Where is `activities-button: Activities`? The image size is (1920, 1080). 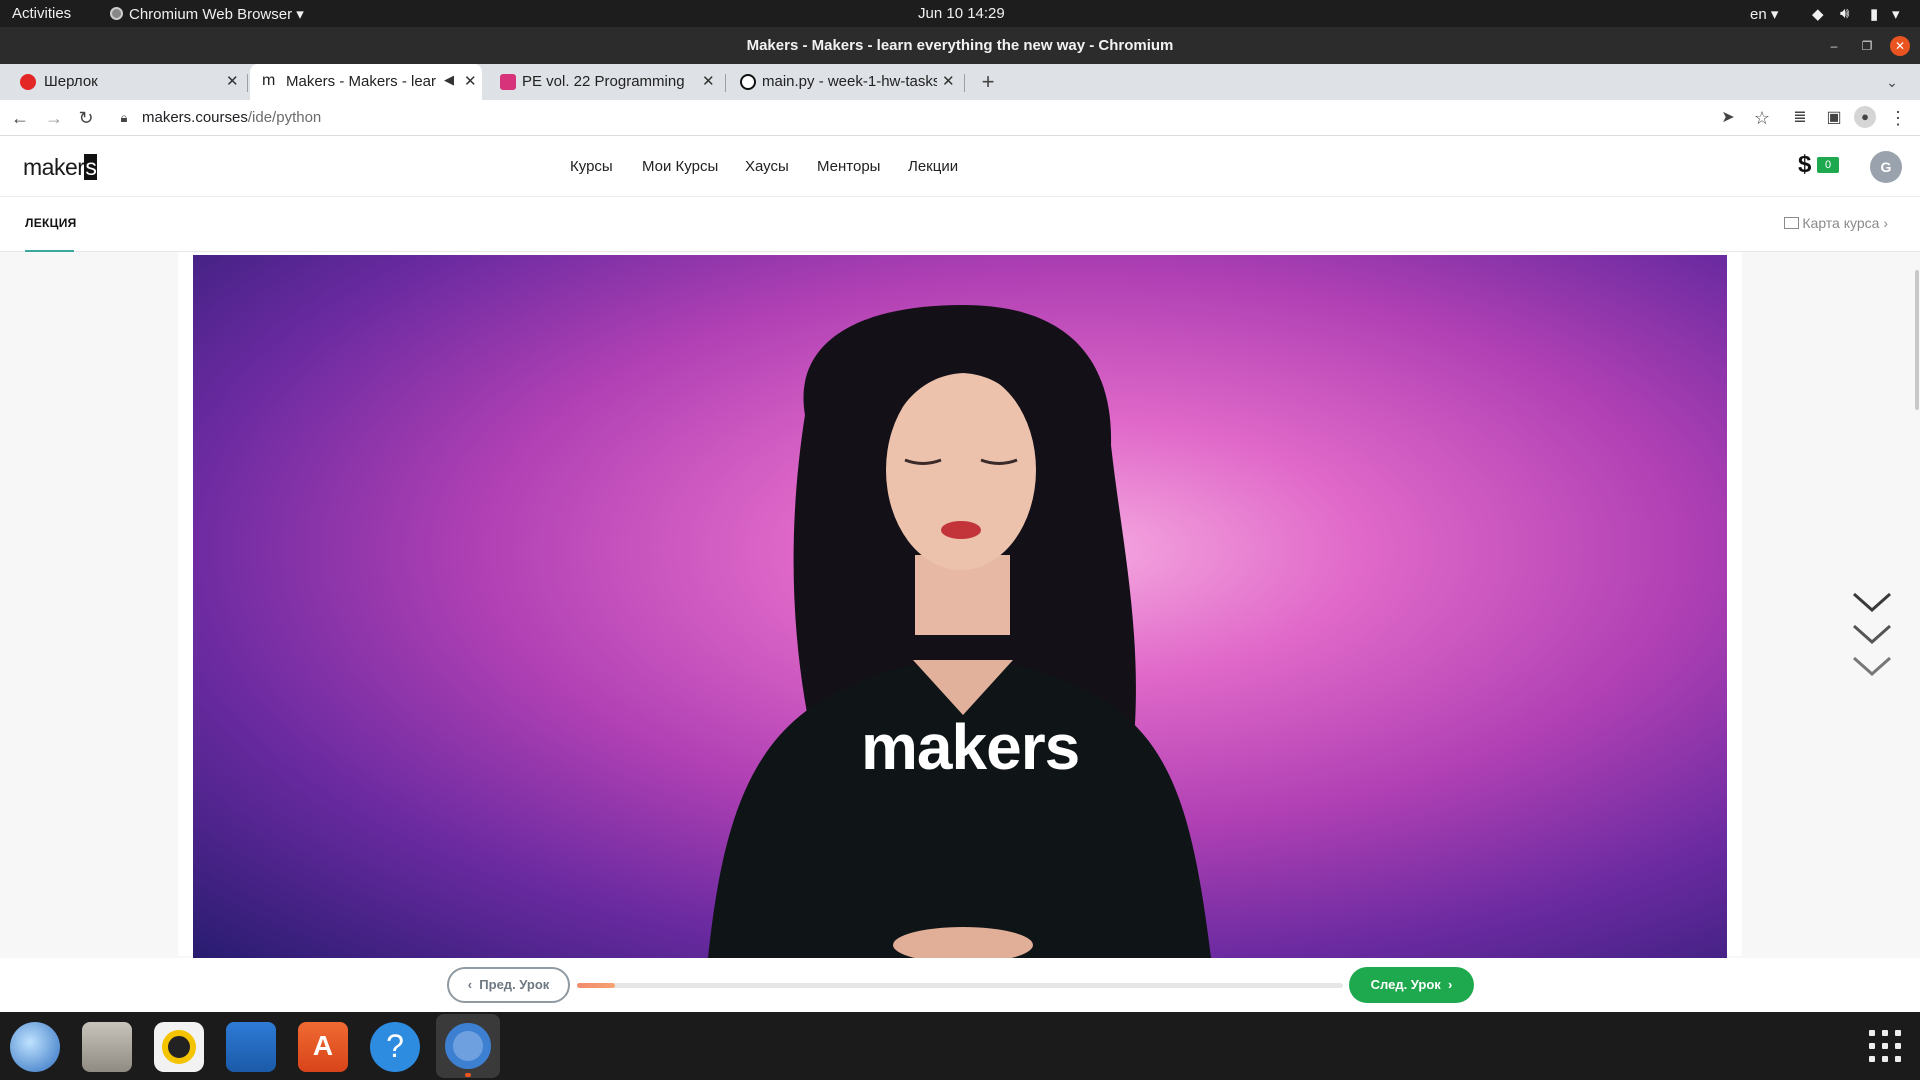 activities-button: Activities is located at coordinates (41, 13).